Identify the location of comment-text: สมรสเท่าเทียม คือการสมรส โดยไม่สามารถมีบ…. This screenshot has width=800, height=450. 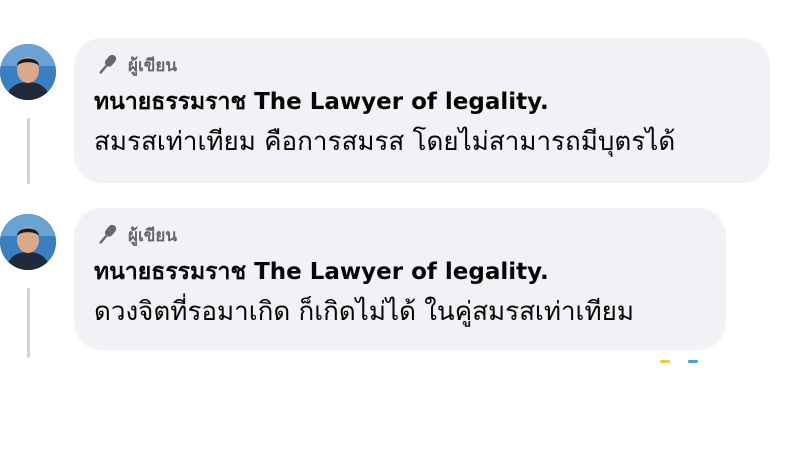
(385, 142).